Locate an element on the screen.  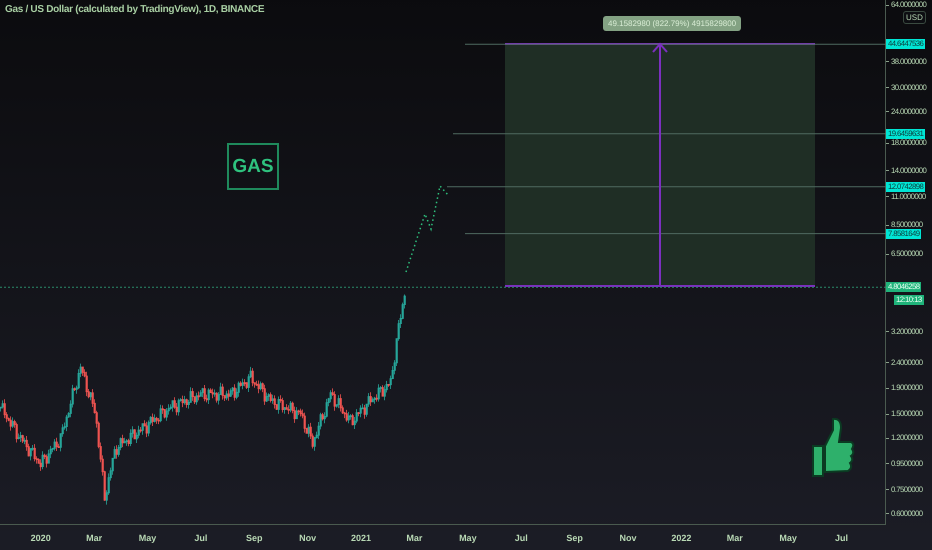
time-axis-label: 2020 is located at coordinates (41, 537).